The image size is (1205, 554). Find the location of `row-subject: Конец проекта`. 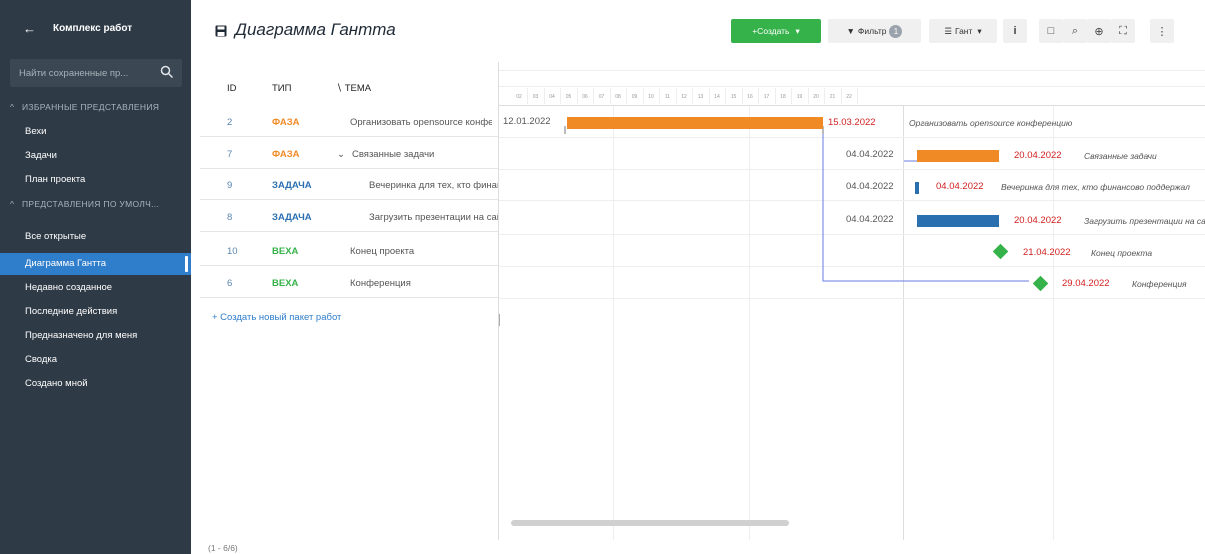

row-subject: Конец проекта is located at coordinates (421, 251).